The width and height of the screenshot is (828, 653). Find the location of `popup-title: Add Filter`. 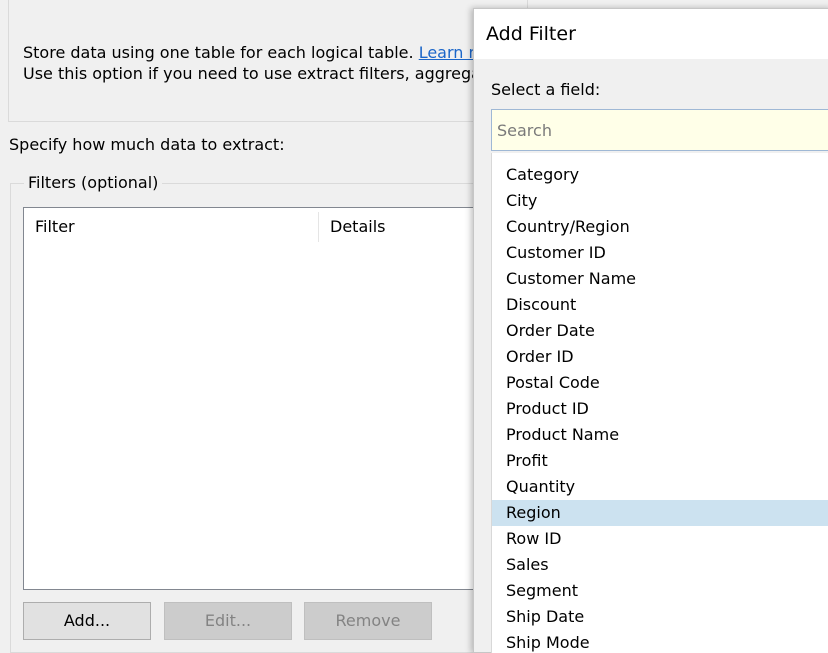

popup-title: Add Filter is located at coordinates (531, 34).